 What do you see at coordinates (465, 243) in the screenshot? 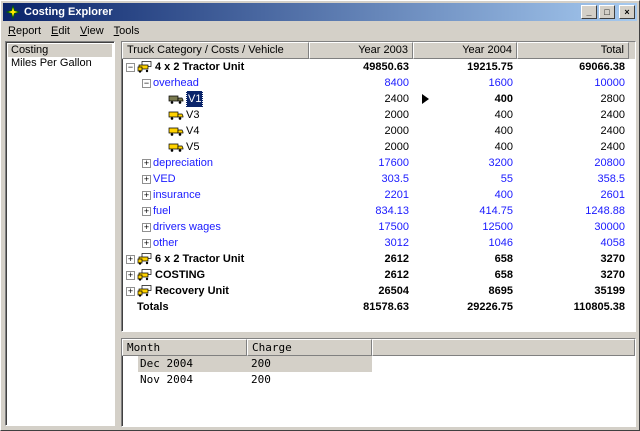
I see `value-cell: 1046` at bounding box center [465, 243].